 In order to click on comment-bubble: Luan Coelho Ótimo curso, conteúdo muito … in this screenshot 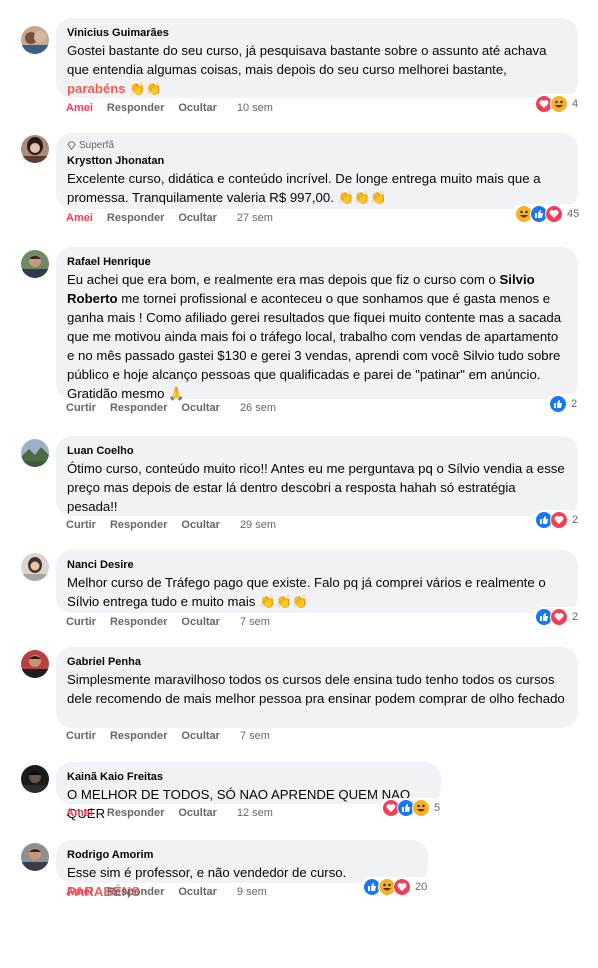, I will do `click(317, 476)`.